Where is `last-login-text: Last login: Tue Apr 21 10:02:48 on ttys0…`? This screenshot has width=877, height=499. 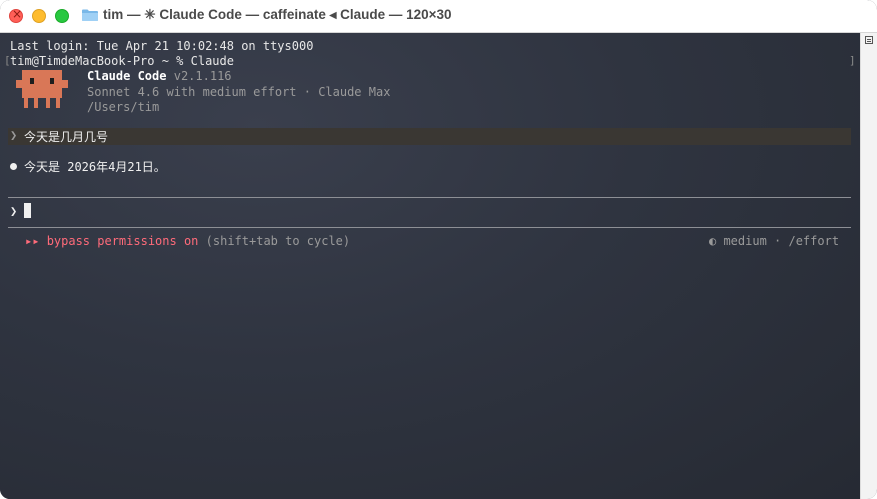
last-login-text: Last login: Tue Apr 21 10:02:48 on ttys0… is located at coordinates (162, 46).